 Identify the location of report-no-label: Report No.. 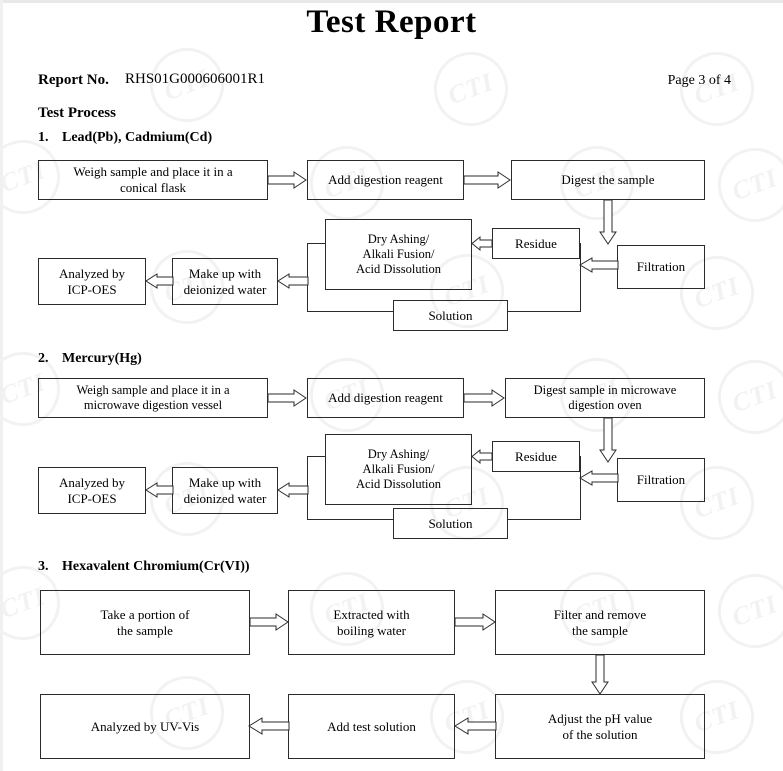
(73, 80).